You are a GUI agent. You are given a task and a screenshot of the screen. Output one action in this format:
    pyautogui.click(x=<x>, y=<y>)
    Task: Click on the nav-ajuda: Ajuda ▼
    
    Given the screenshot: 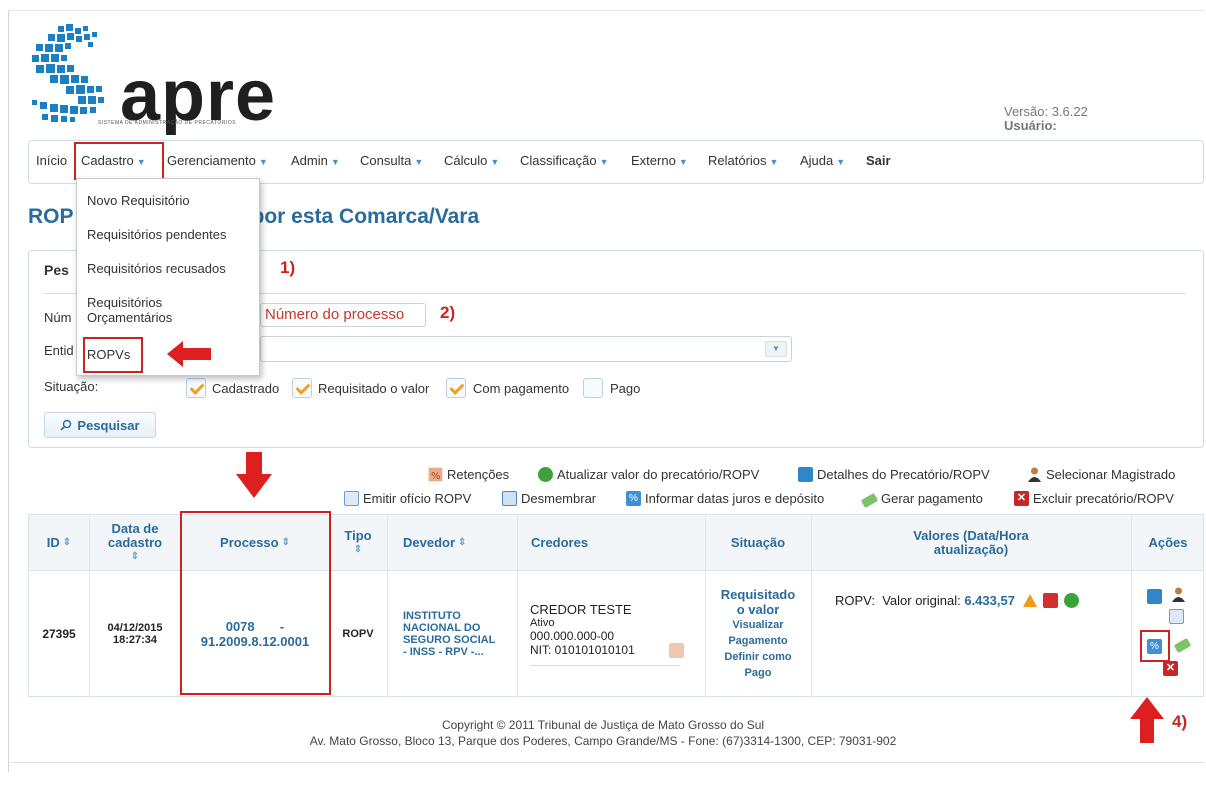 What is the action you would take?
    pyautogui.click(x=822, y=160)
    